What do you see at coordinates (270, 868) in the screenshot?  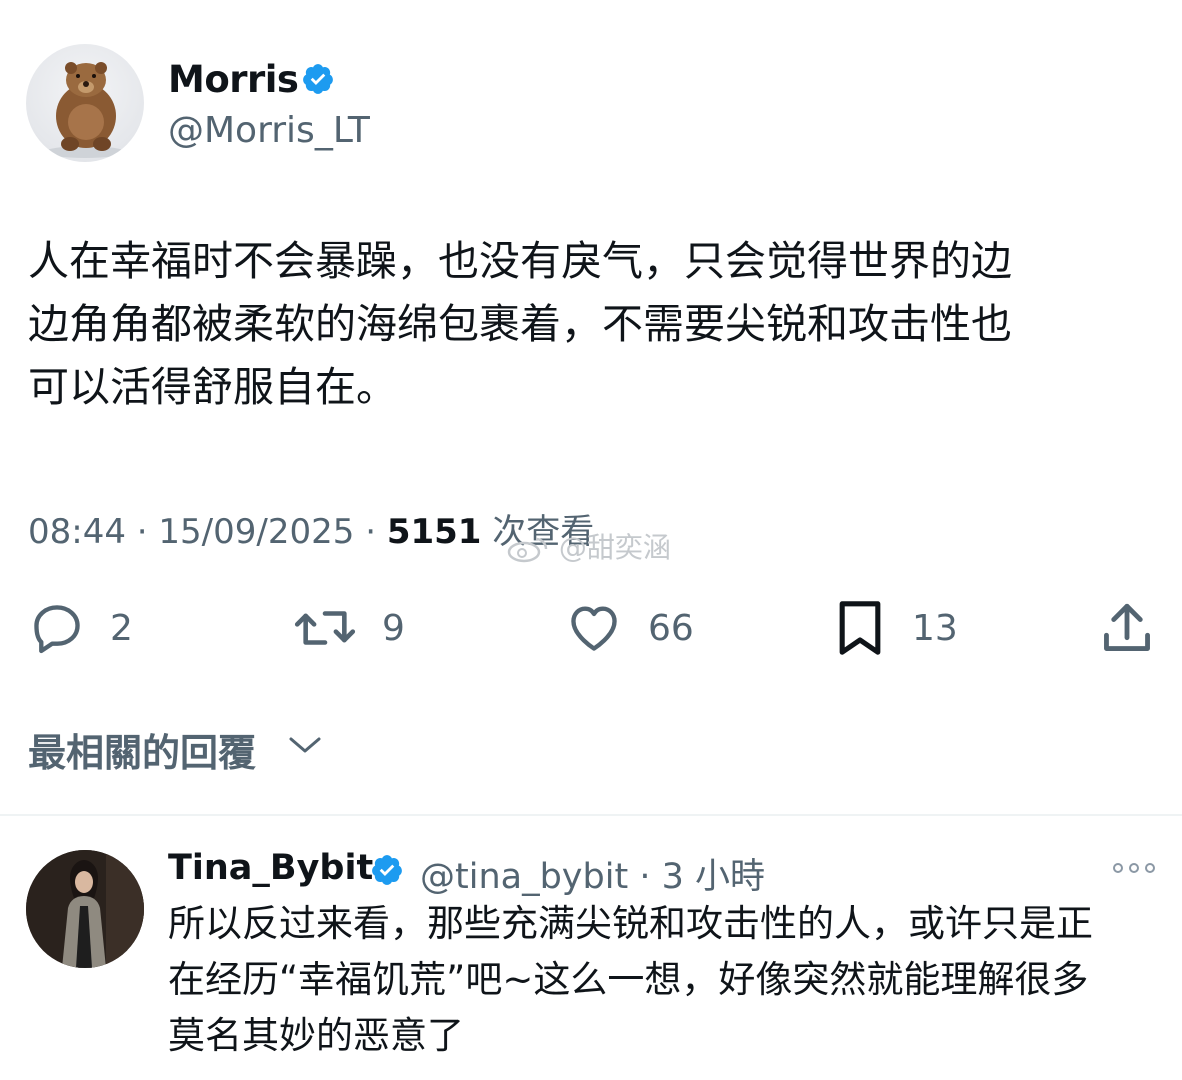 I see `reply-author-display-name: Tina_Bybit` at bounding box center [270, 868].